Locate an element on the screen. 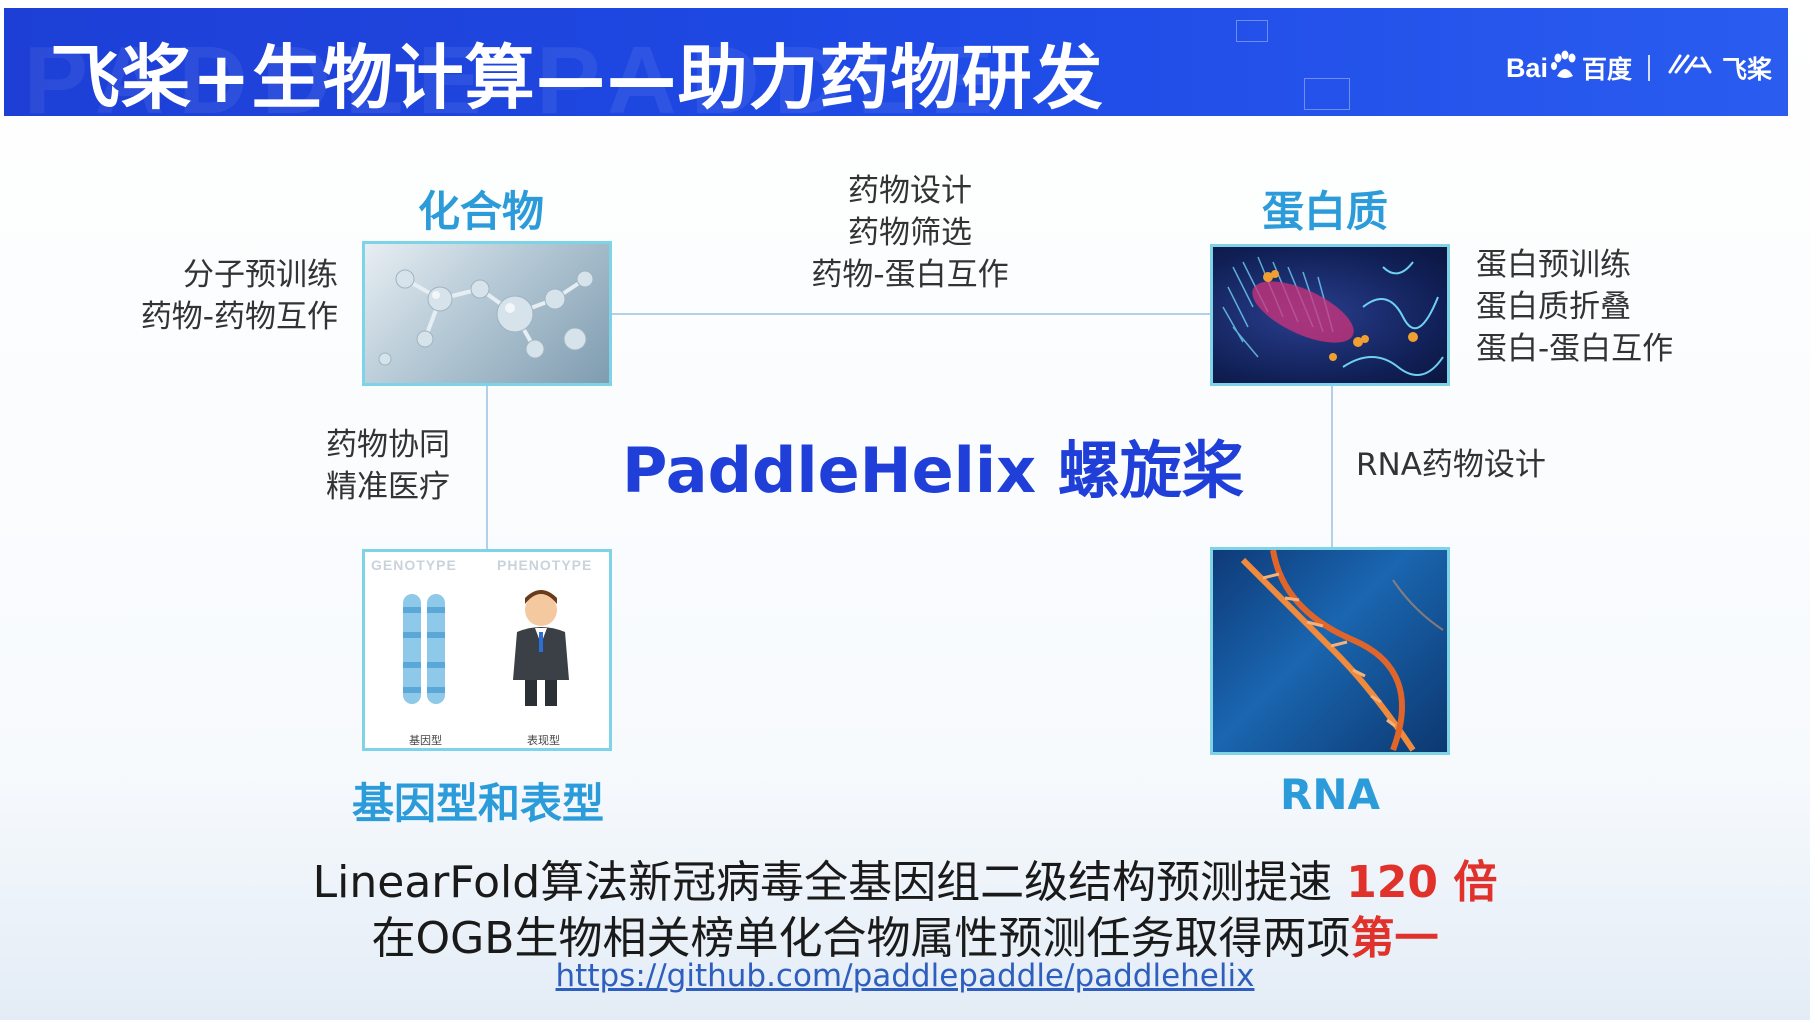 The image size is (1810, 1020). edge-task: 药物协同 is located at coordinates (388, 445).